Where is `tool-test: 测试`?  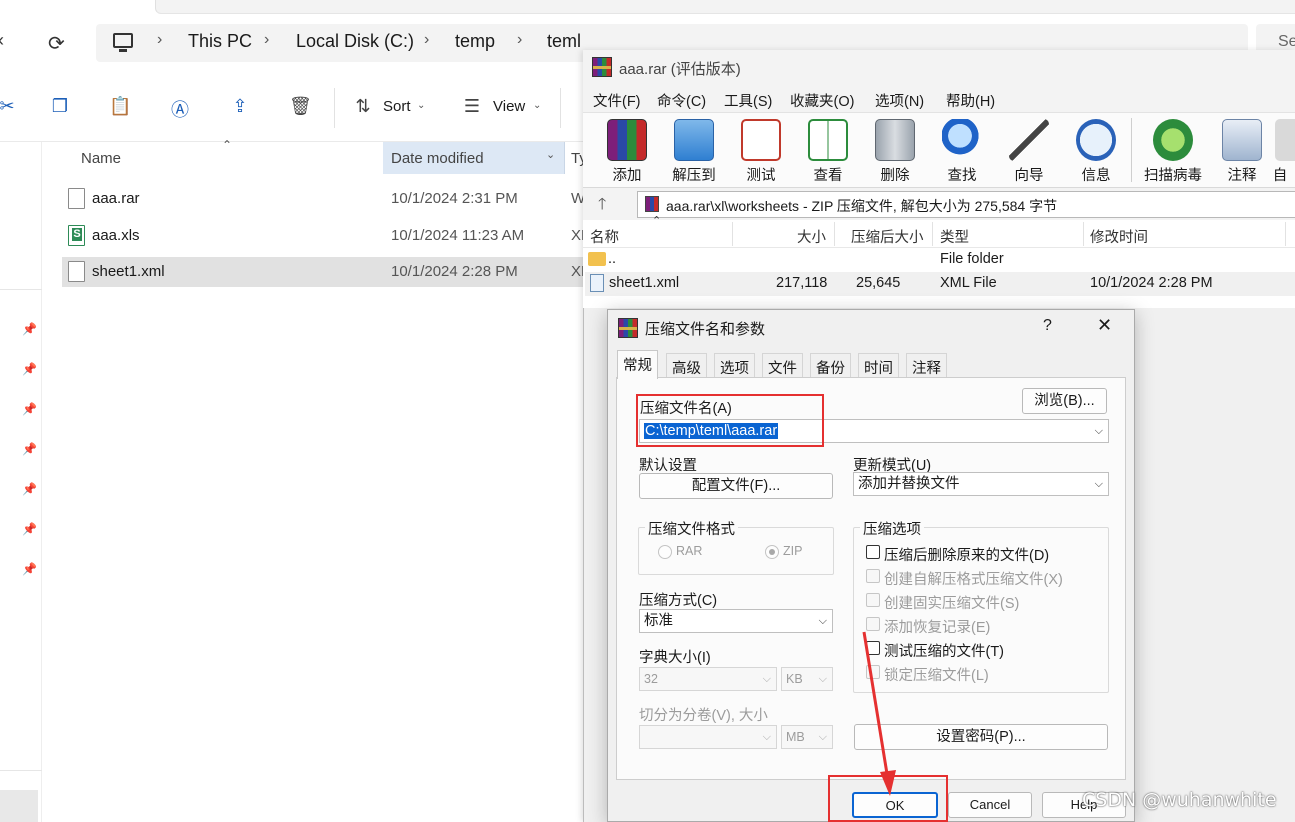 tool-test: 测试 is located at coordinates (761, 151).